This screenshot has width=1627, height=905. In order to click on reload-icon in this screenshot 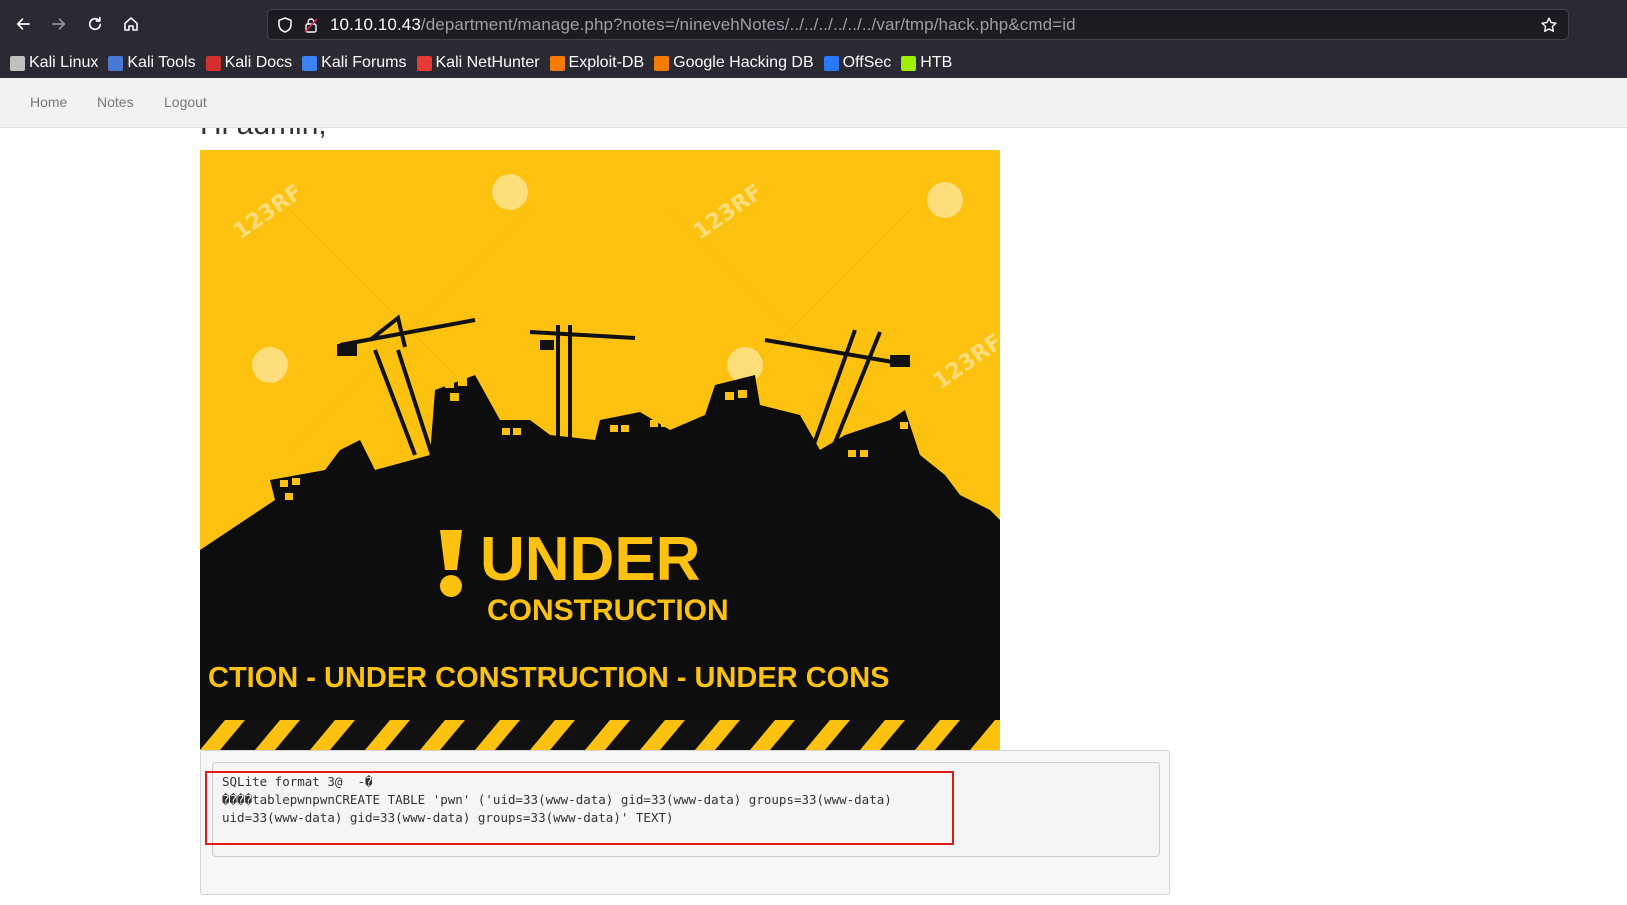, I will do `click(95, 23)`.